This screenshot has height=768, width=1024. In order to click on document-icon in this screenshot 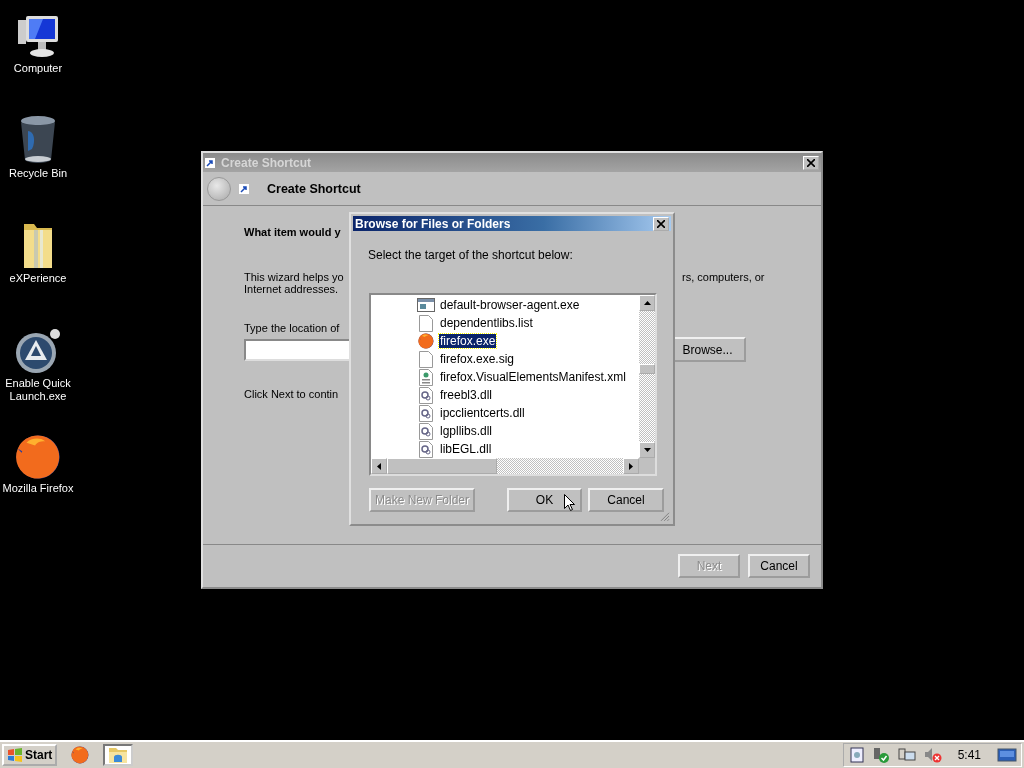, I will do `click(856, 755)`.